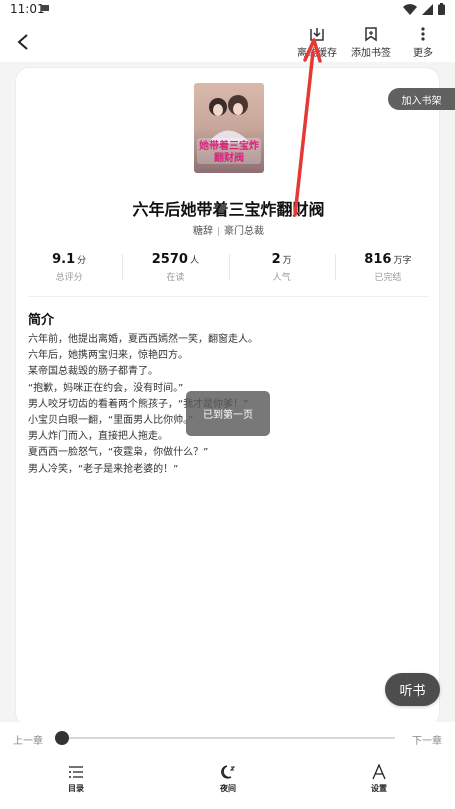 The height and width of the screenshot is (809, 455). Describe the element at coordinates (379, 788) in the screenshot. I see `settings-label: 设置` at that location.